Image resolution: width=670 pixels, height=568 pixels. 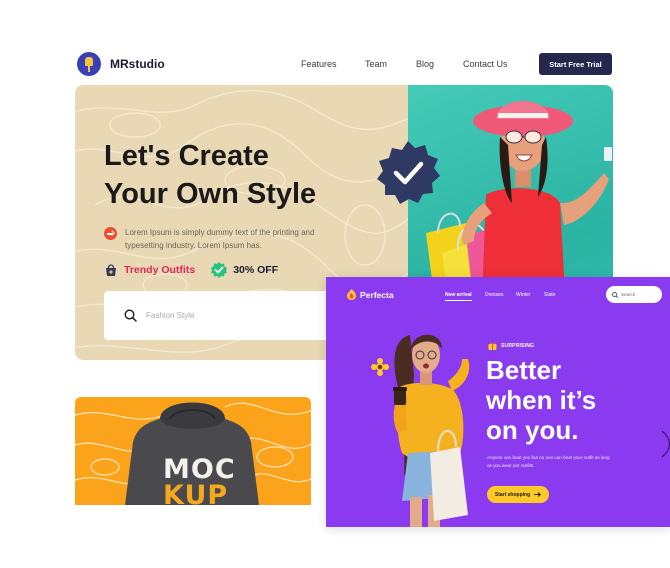 What do you see at coordinates (193, 451) in the screenshot?
I see `hoodie-mockup-card: MOC KUP` at bounding box center [193, 451].